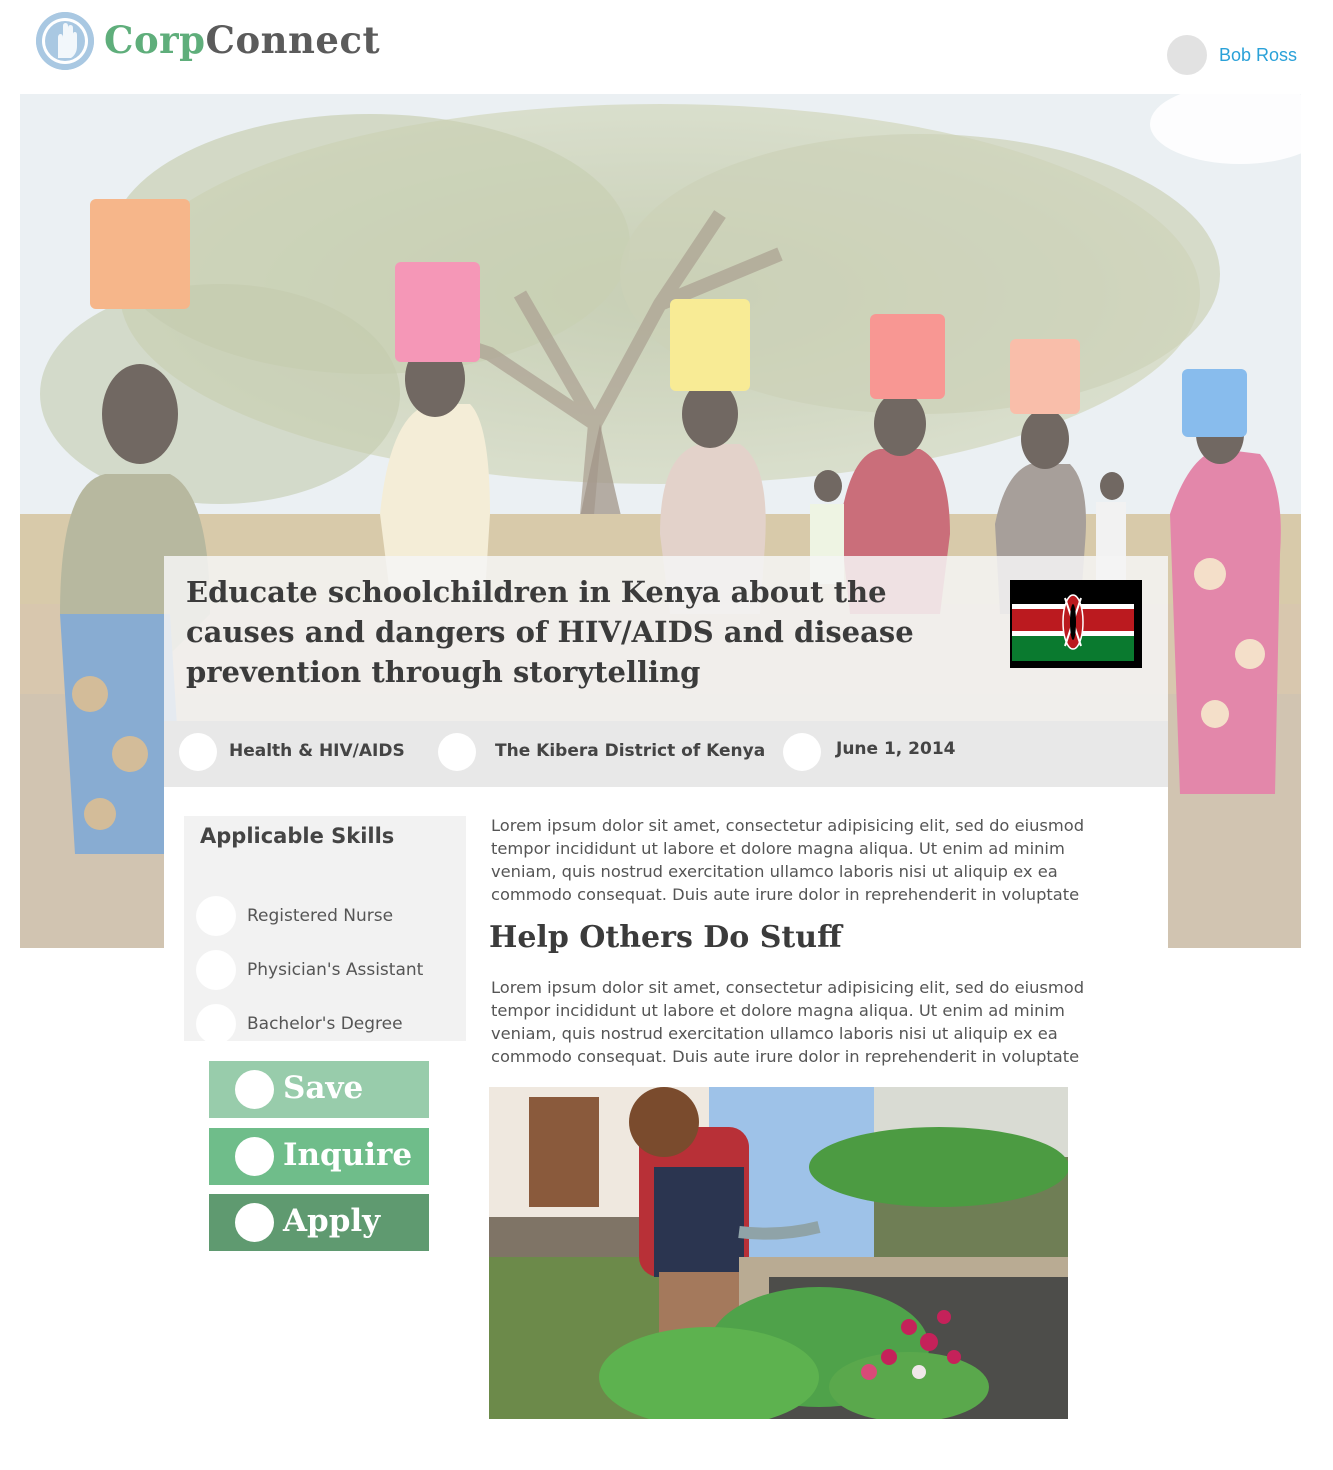 The width and height of the screenshot is (1333, 1470). I want to click on kenya-flag-icon, so click(1076, 624).